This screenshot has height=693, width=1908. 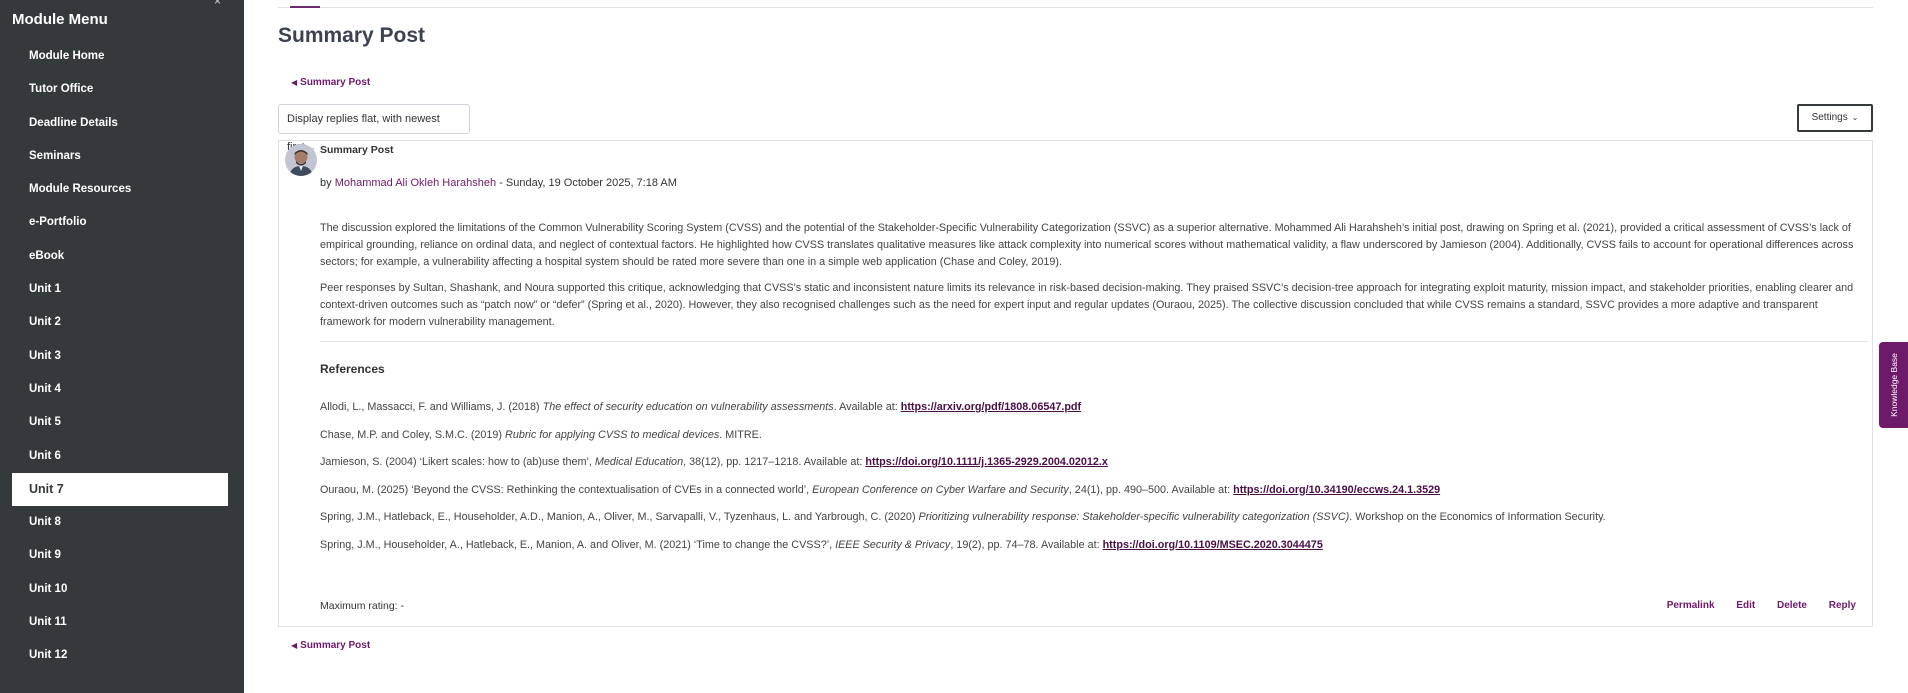 I want to click on sidebar-item-unit-6: Unit 6, so click(x=120, y=456).